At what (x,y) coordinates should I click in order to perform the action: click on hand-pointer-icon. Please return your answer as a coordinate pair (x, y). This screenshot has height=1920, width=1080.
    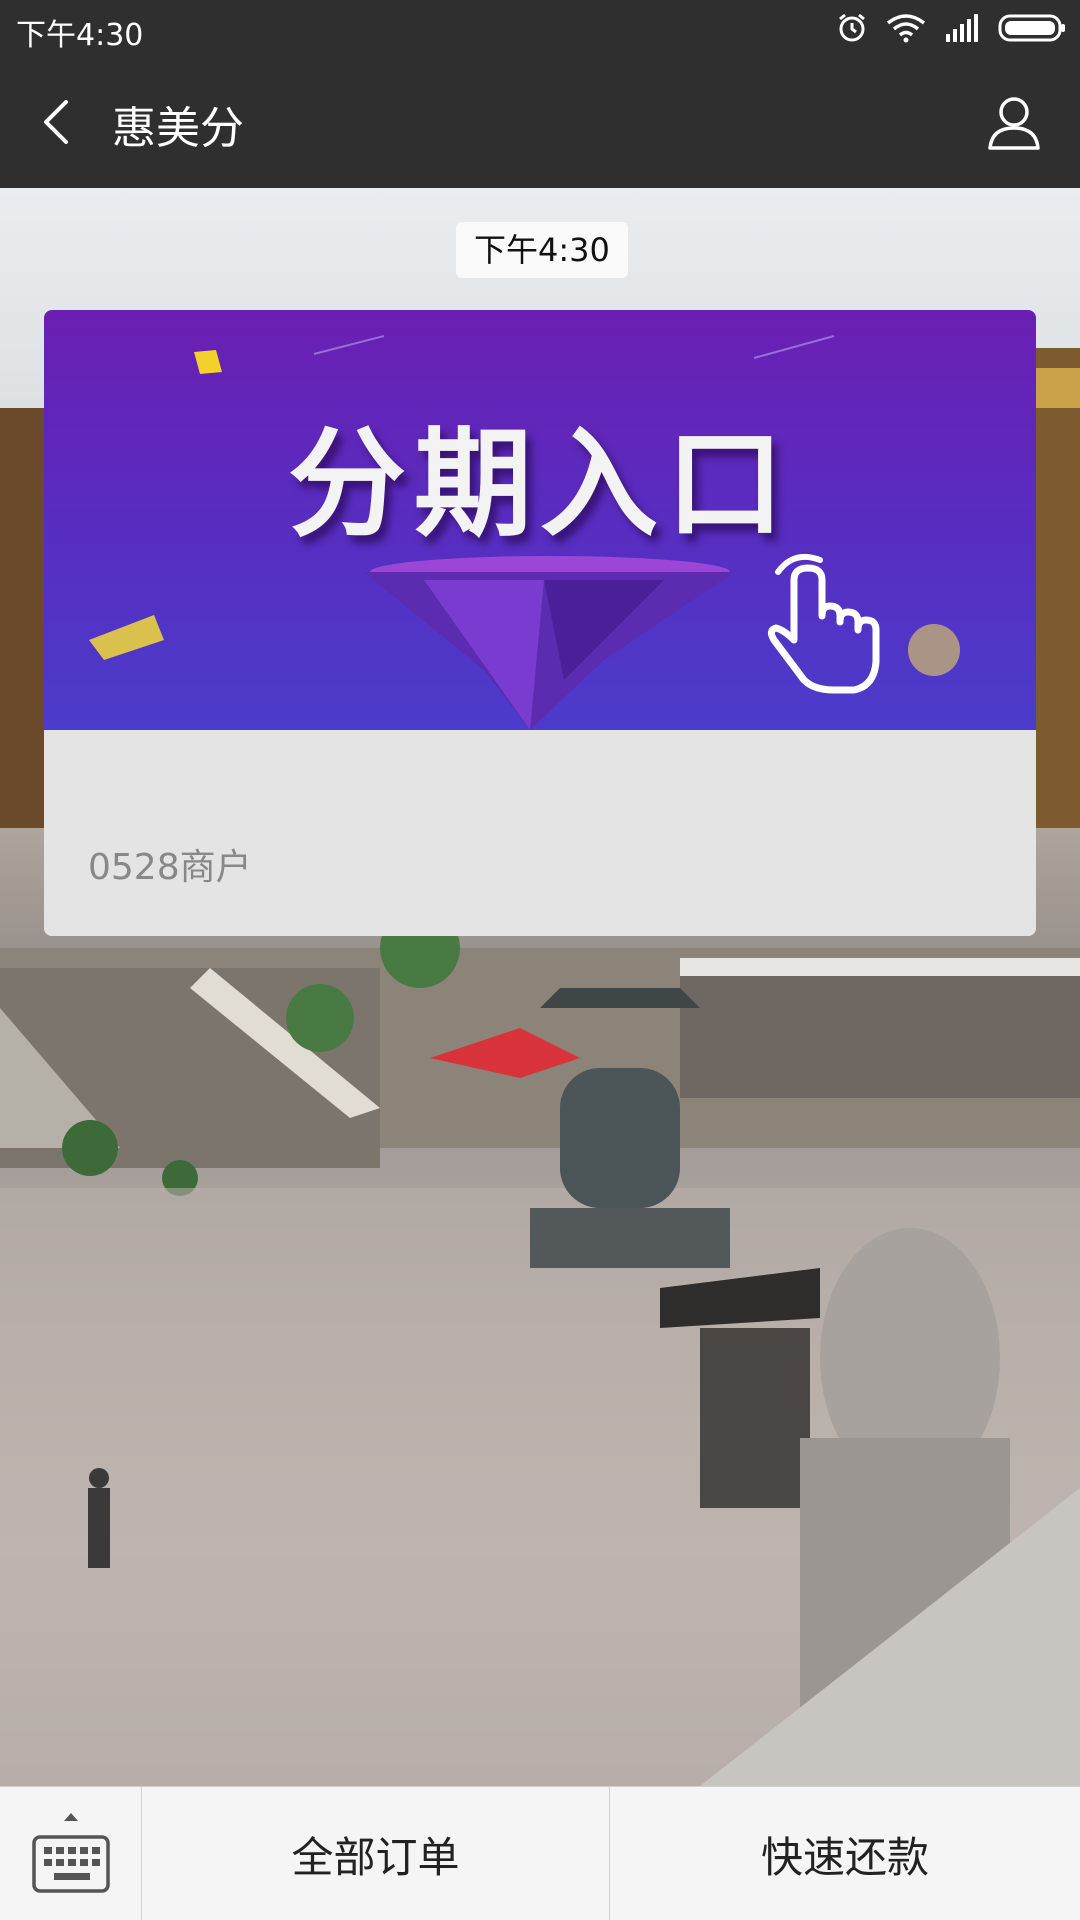
    Looking at the image, I should click on (823, 624).